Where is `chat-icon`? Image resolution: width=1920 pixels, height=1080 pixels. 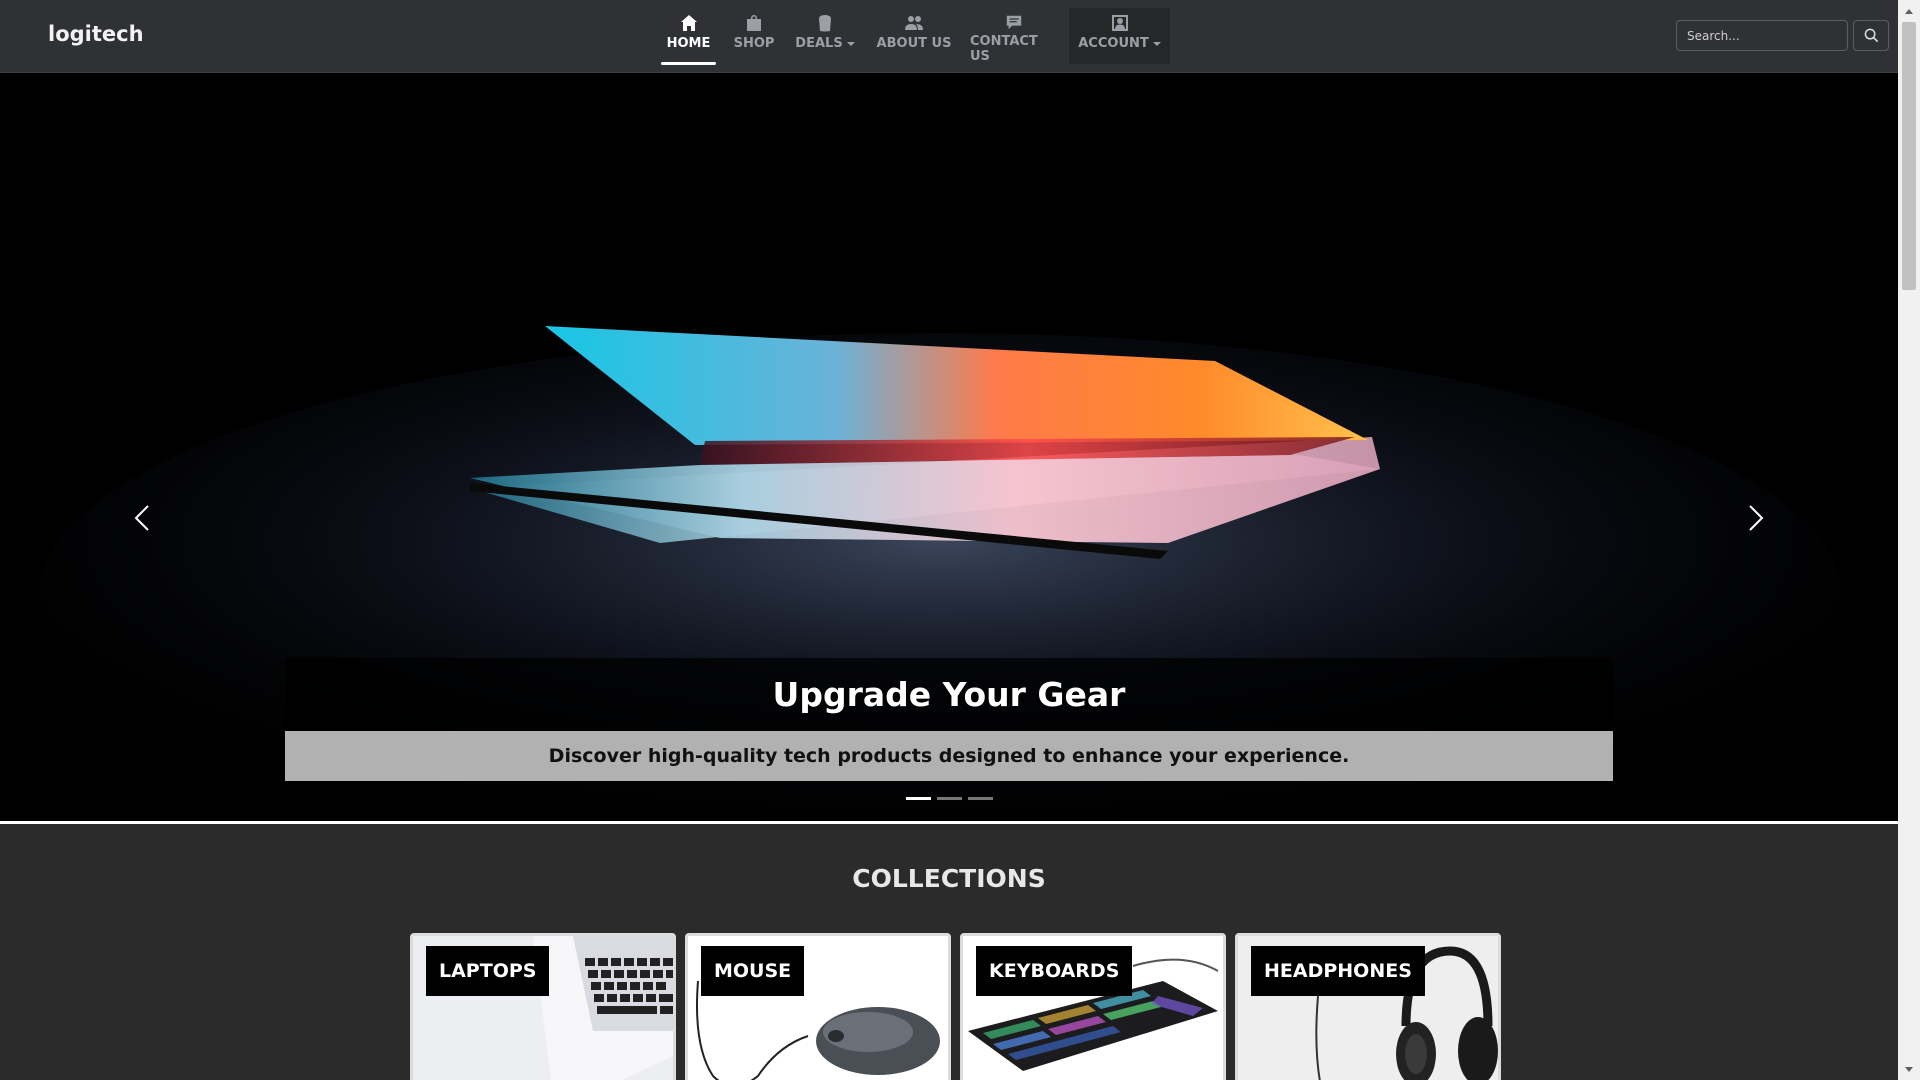
chat-icon is located at coordinates (1014, 22).